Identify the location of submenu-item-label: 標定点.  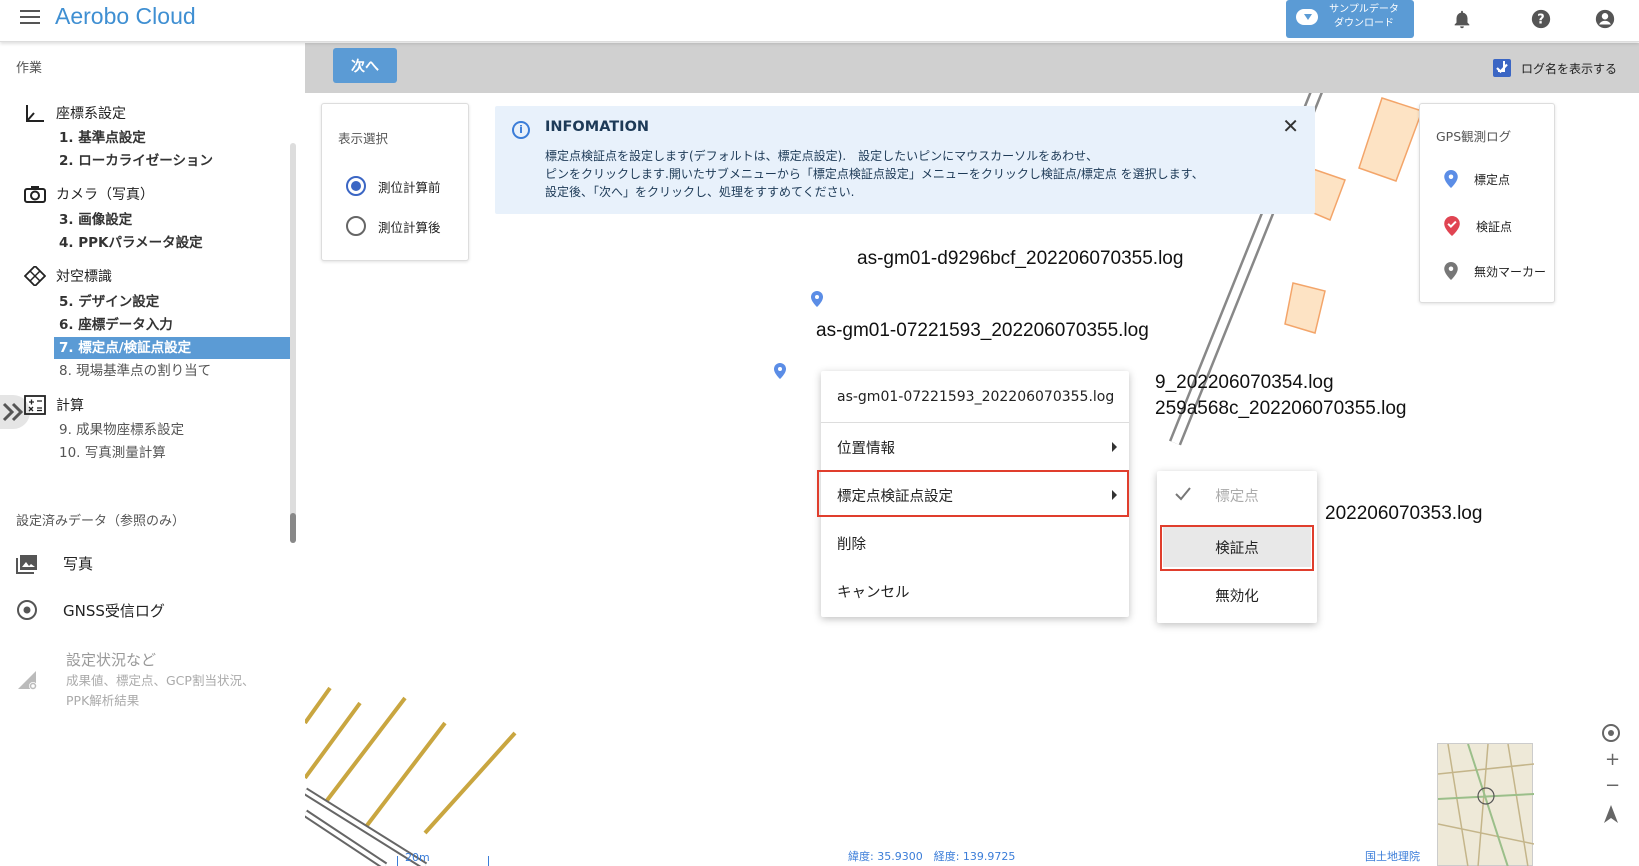
(1237, 496).